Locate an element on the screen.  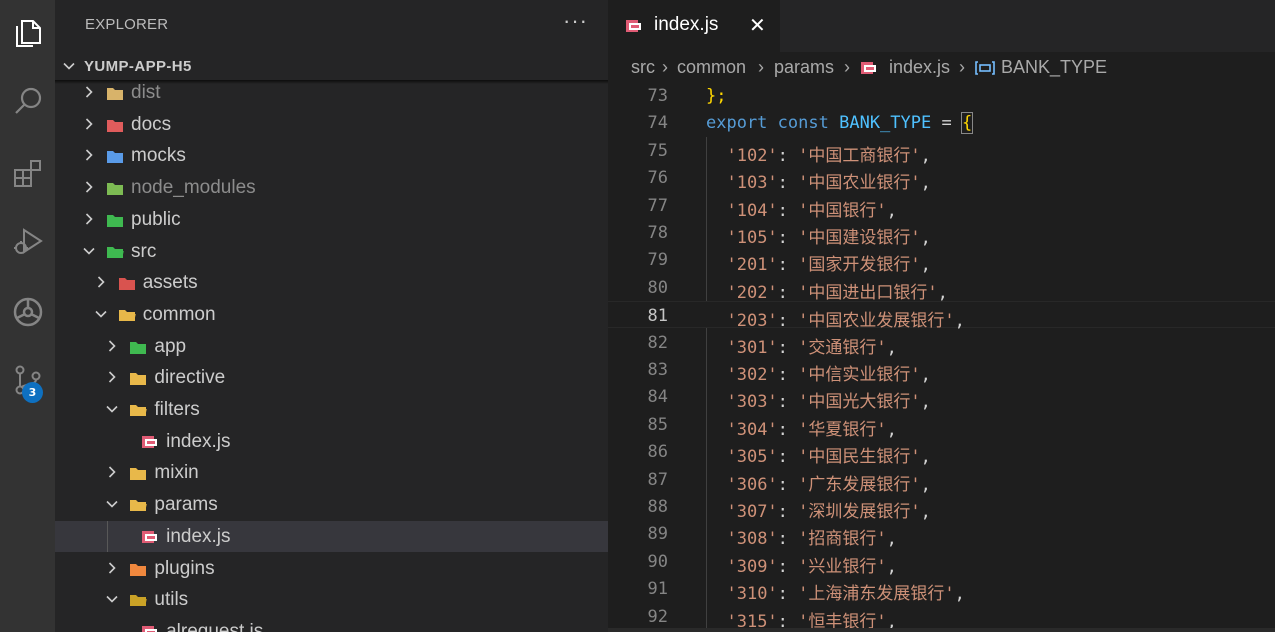
close-icon: ✕ is located at coordinates (757, 25).